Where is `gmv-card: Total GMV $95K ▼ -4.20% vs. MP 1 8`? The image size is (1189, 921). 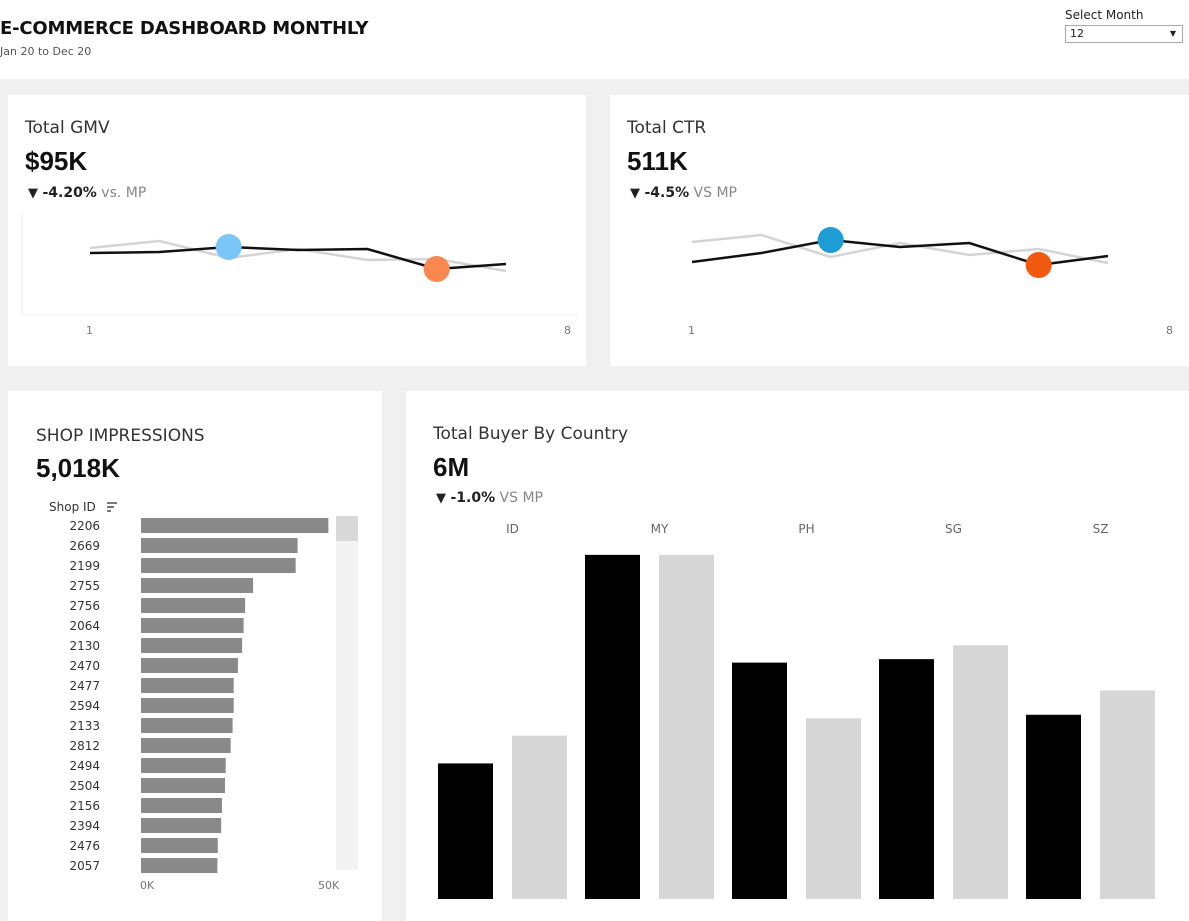 gmv-card: Total GMV $95K ▼ -4.20% vs. MP 1 8 is located at coordinates (297, 230).